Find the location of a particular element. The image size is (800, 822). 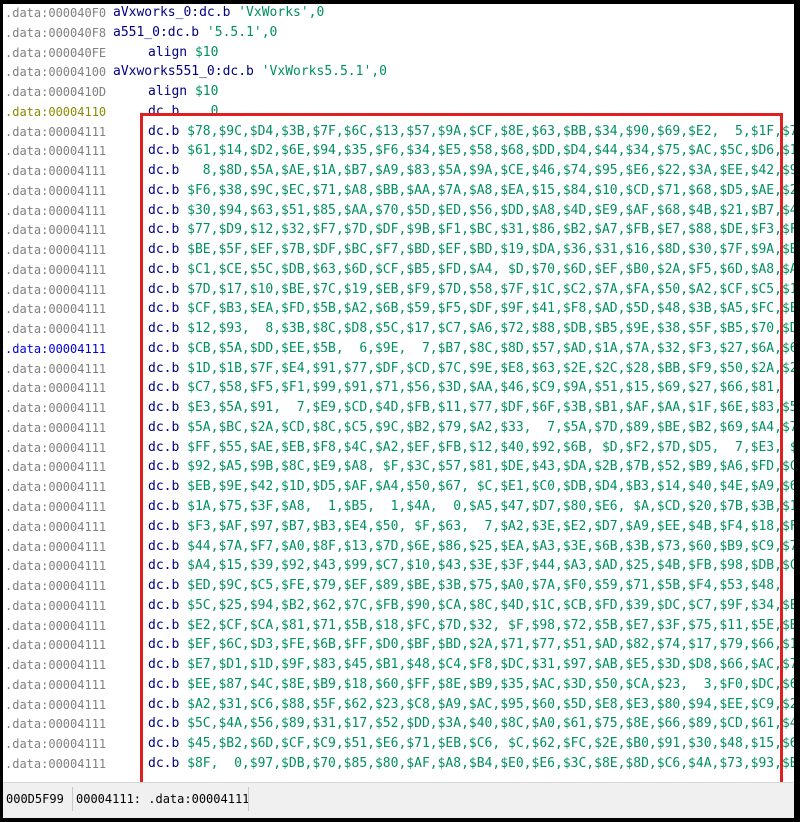

mnemonic: align is located at coordinates (168, 52).